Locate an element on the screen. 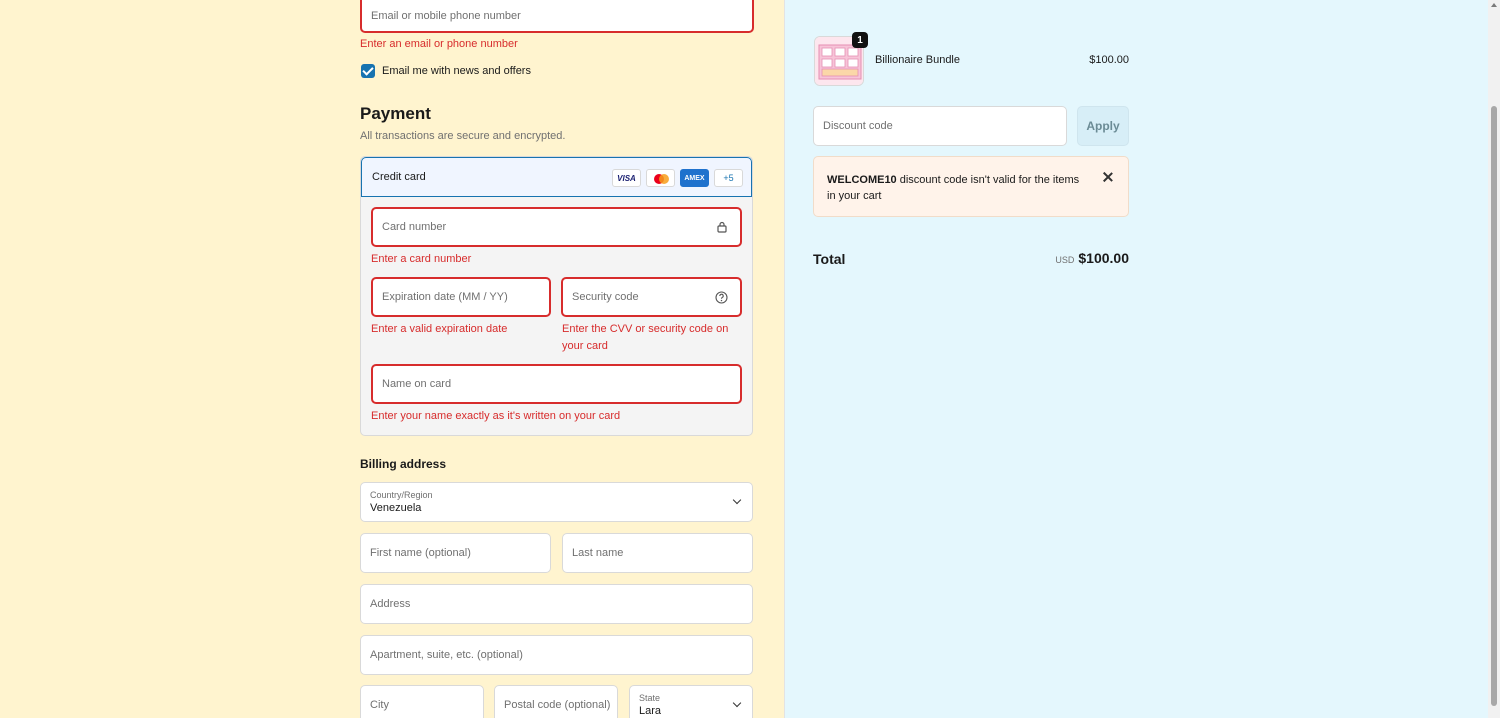  security-code-placeholder: Security code is located at coordinates (605, 297).